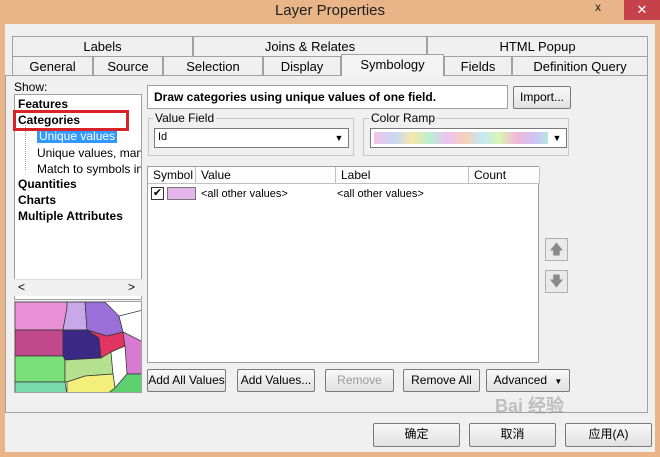 Image resolution: width=660 pixels, height=457 pixels. What do you see at coordinates (416, 435) in the screenshot?
I see `ok-button: 确定` at bounding box center [416, 435].